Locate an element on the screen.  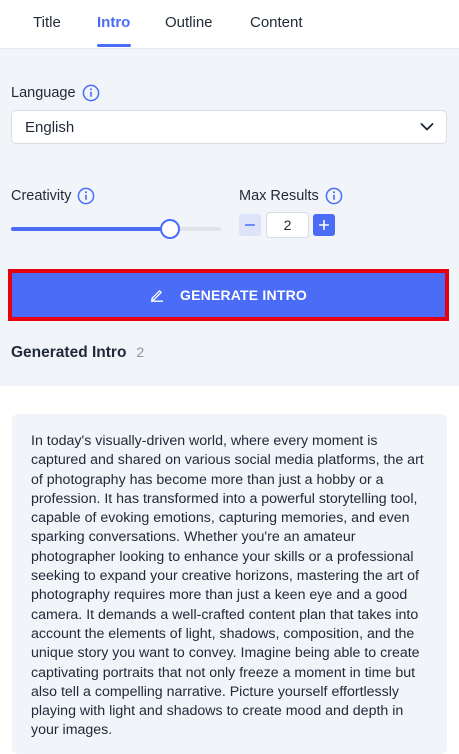
active-tab-indicator is located at coordinates (114, 45).